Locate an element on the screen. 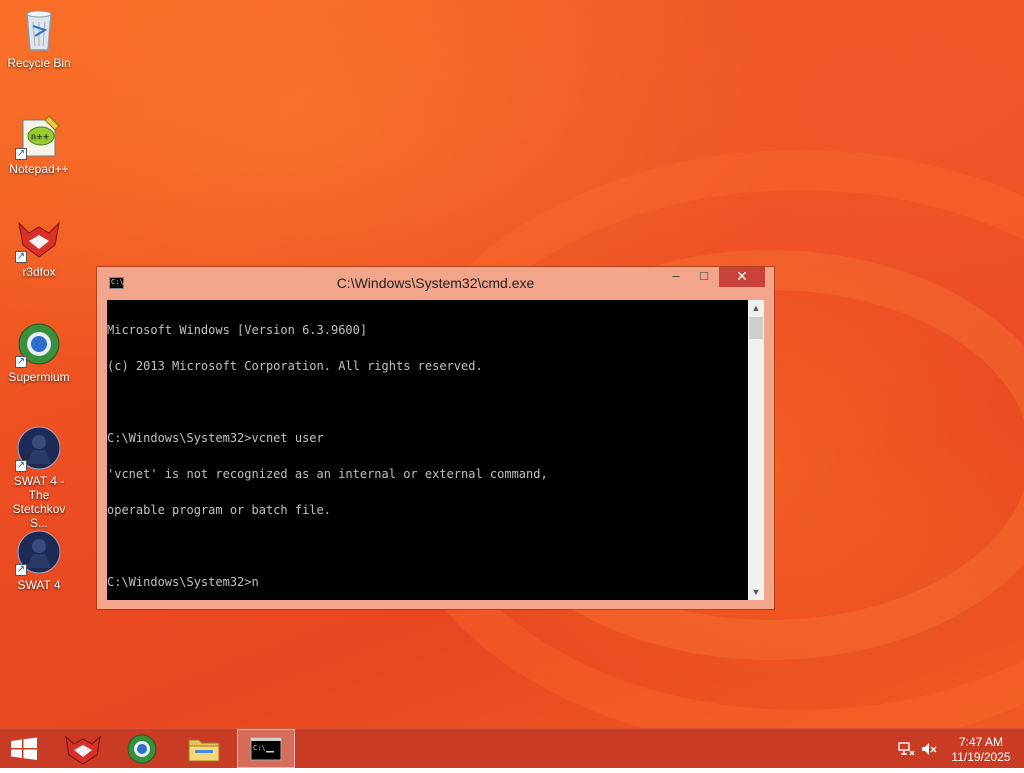 The width and height of the screenshot is (1024, 773). desktop-icon-swat4: ↗ SWAT 4 is located at coordinates (39, 560).